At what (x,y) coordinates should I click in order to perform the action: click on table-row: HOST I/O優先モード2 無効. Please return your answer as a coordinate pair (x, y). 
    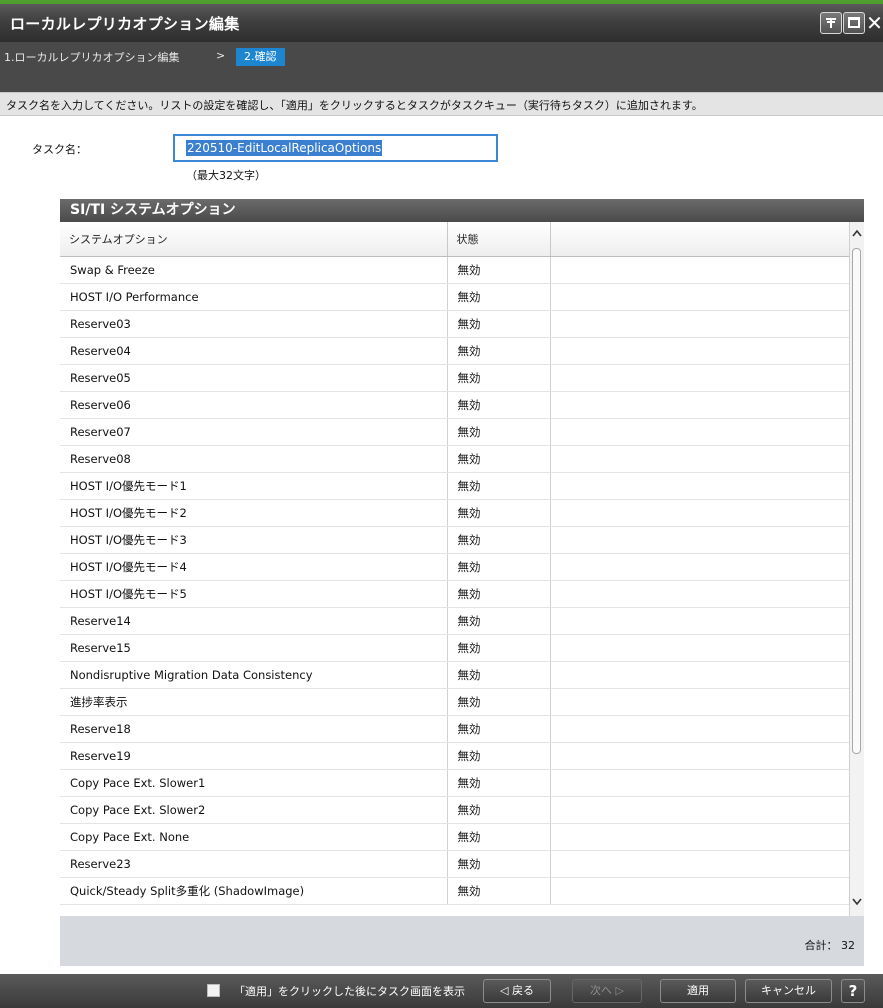
    Looking at the image, I should click on (454, 513).